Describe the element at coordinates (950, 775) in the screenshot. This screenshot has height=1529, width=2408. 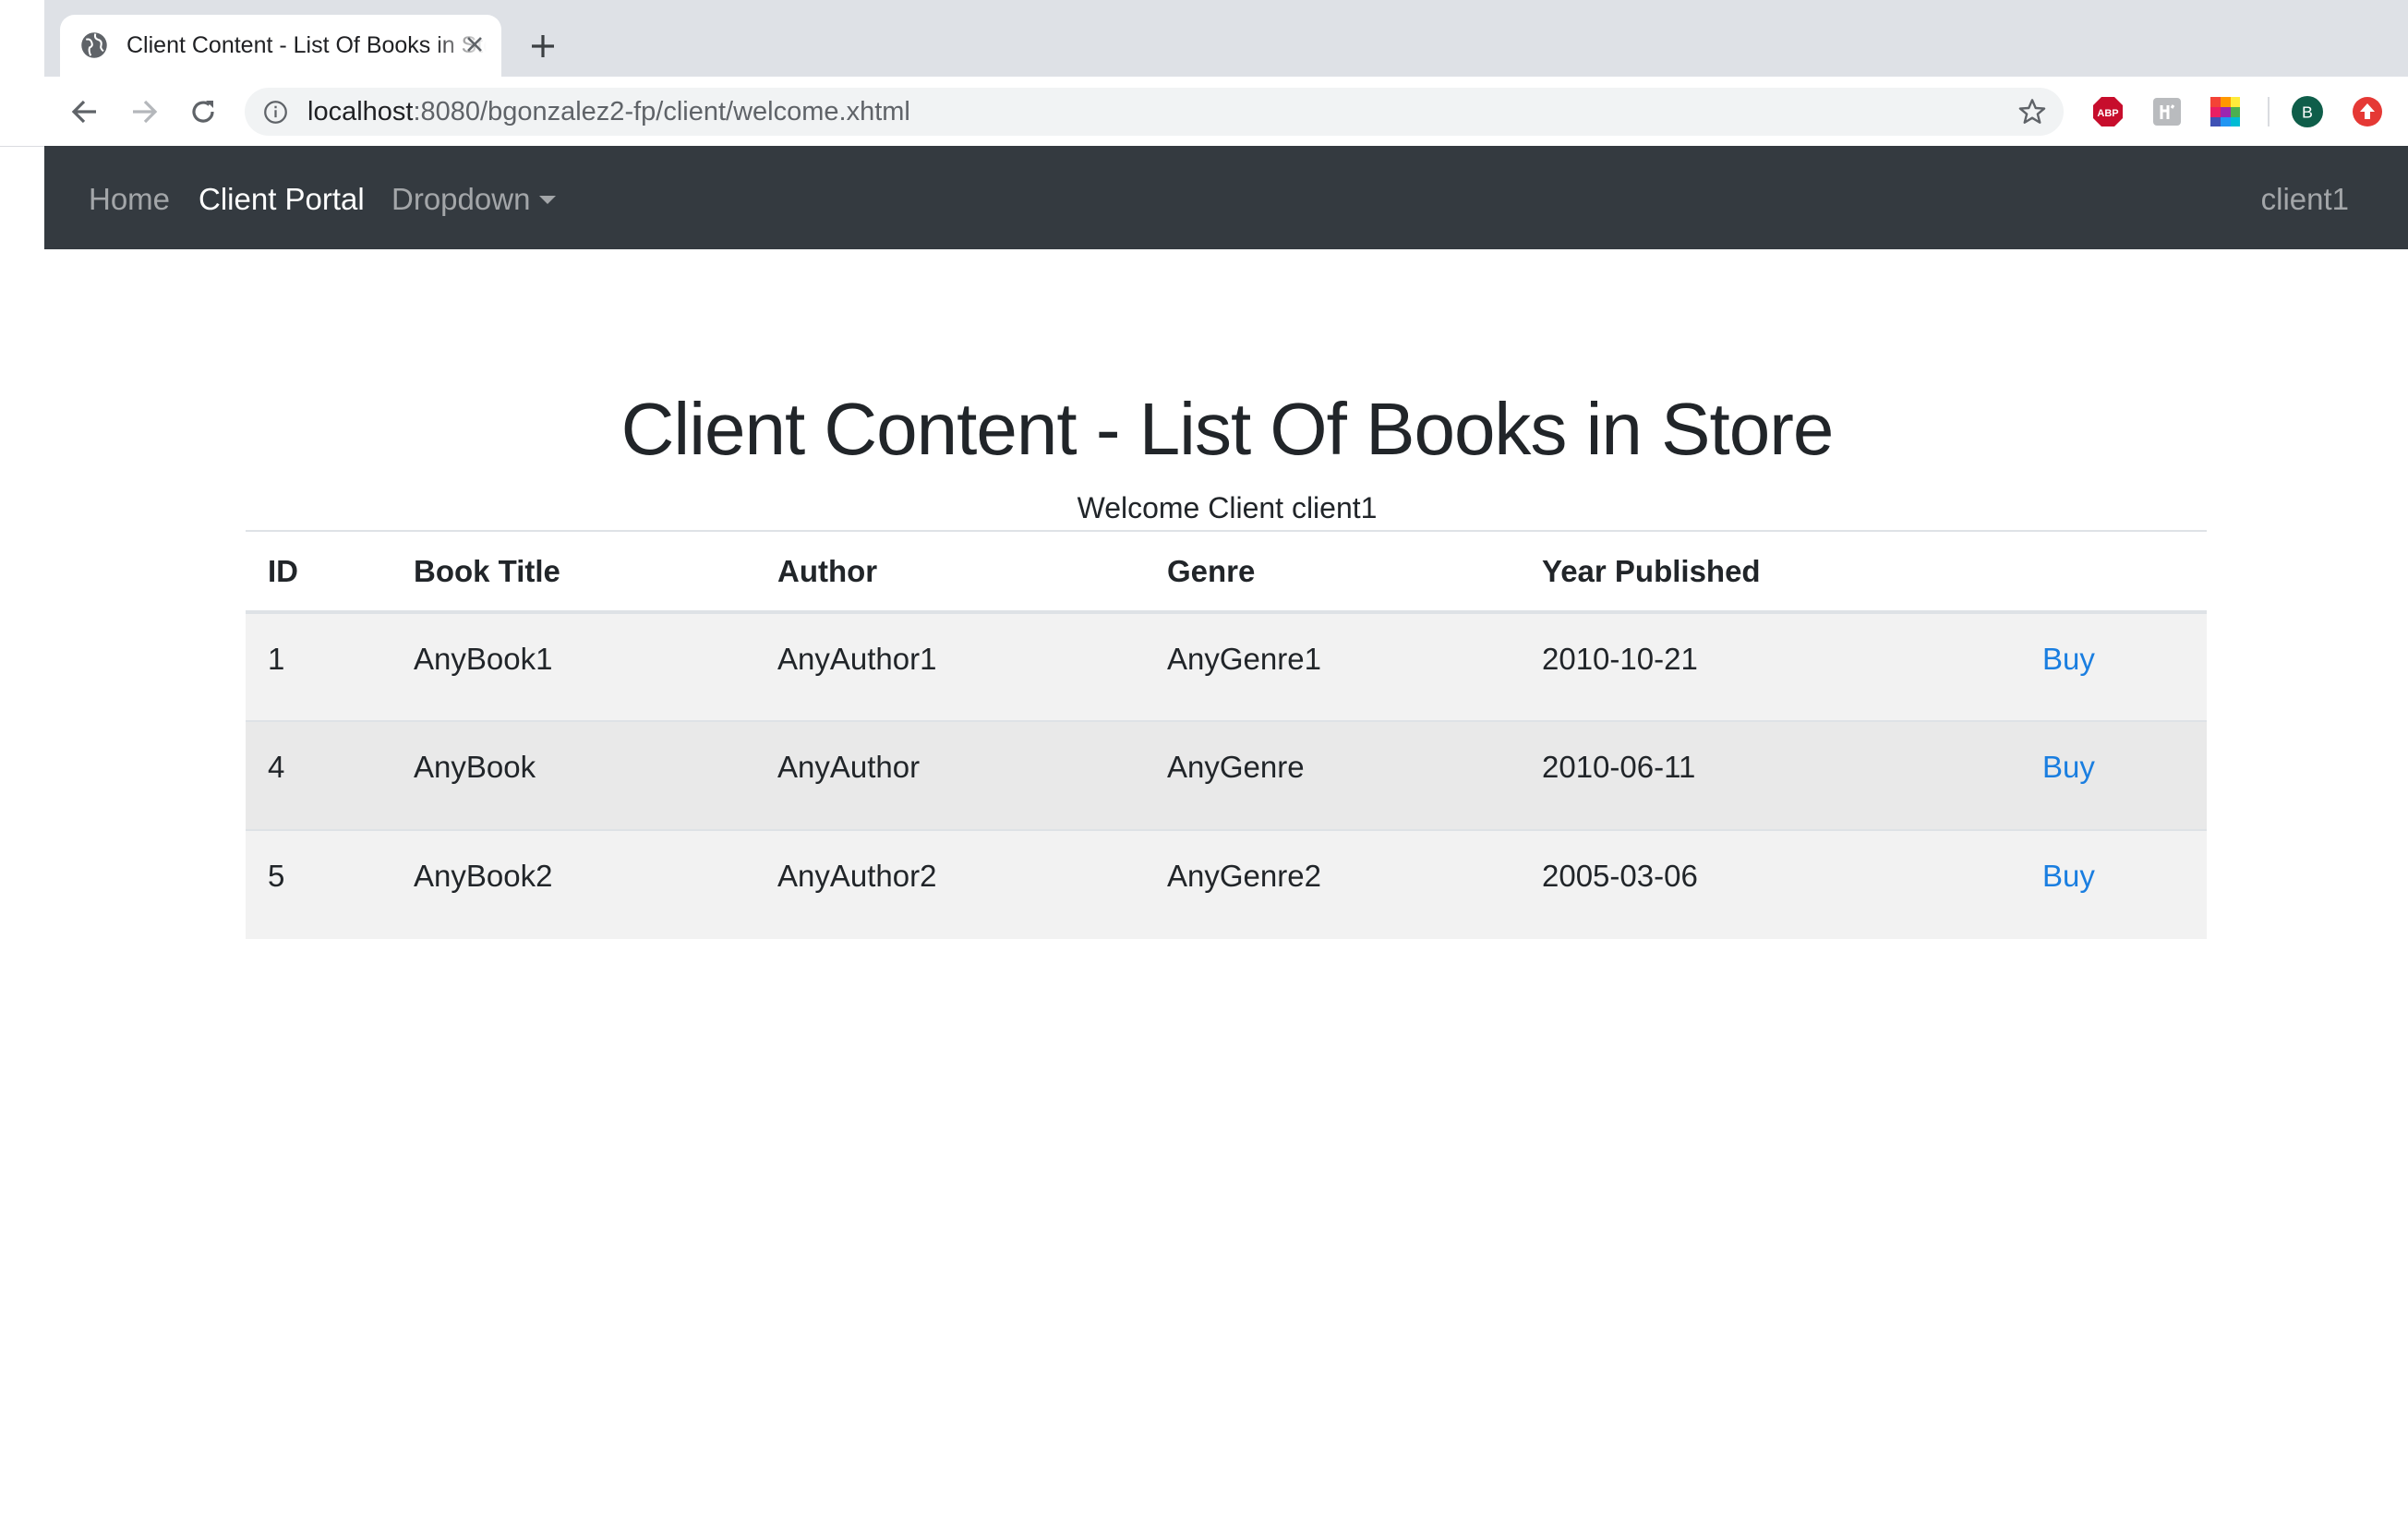
I see `cell-author: AnyAuthor` at that location.